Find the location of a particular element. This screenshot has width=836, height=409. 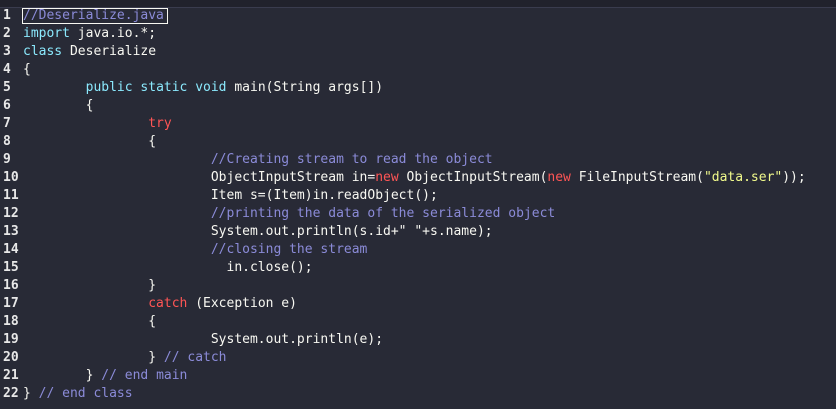

code-text: import java.io.*; is located at coordinates (89, 34).